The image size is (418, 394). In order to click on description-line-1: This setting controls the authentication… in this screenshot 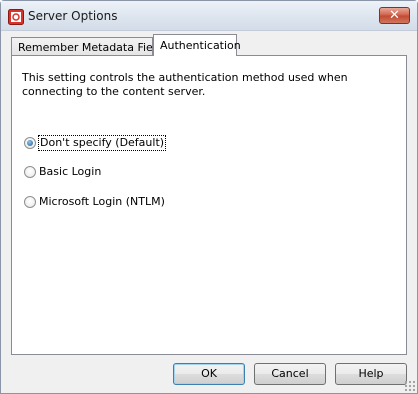, I will do `click(185, 77)`.